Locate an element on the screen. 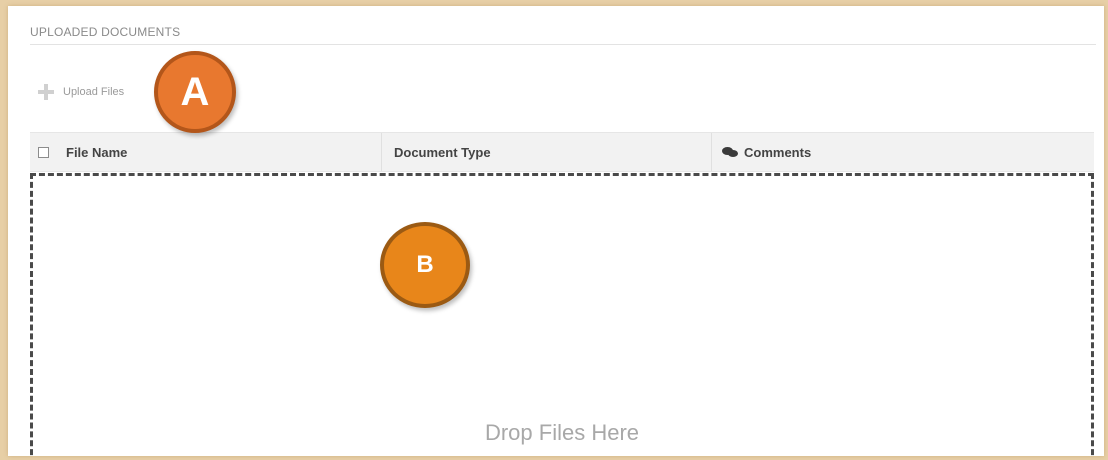  table-header: File Name Document Type Comments is located at coordinates (562, 152).